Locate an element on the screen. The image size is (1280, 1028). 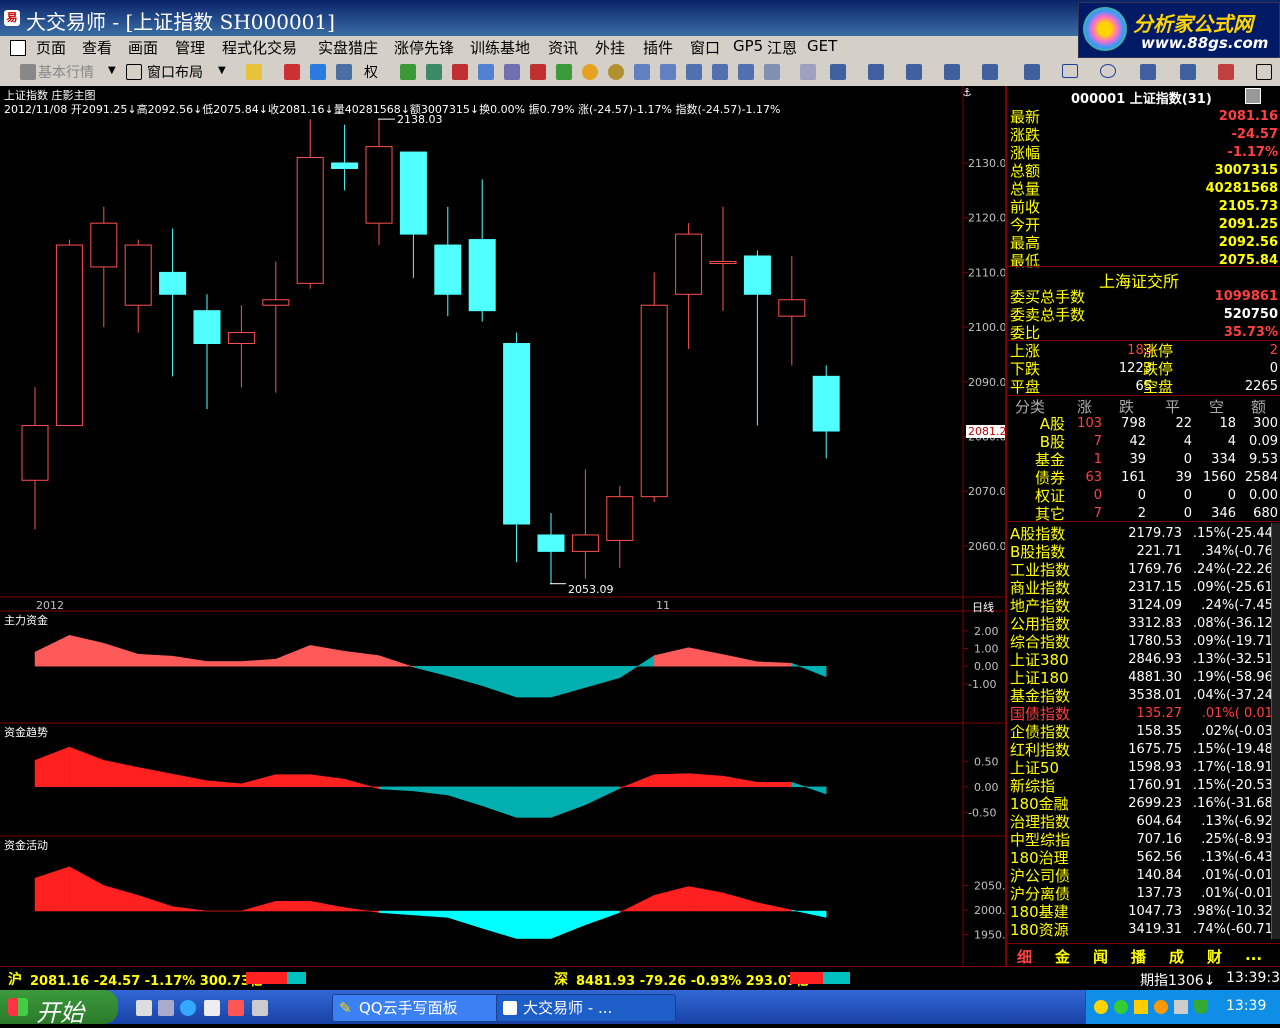
ie-icon is located at coordinates (188, 1008).